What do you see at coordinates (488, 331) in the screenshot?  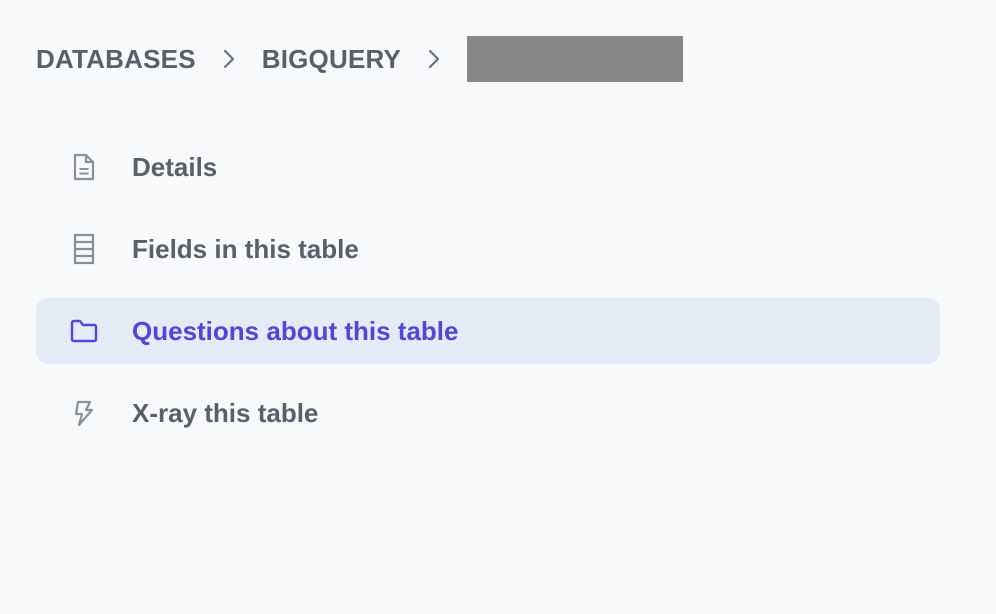 I see `nav-item-questions: Questions about this table` at bounding box center [488, 331].